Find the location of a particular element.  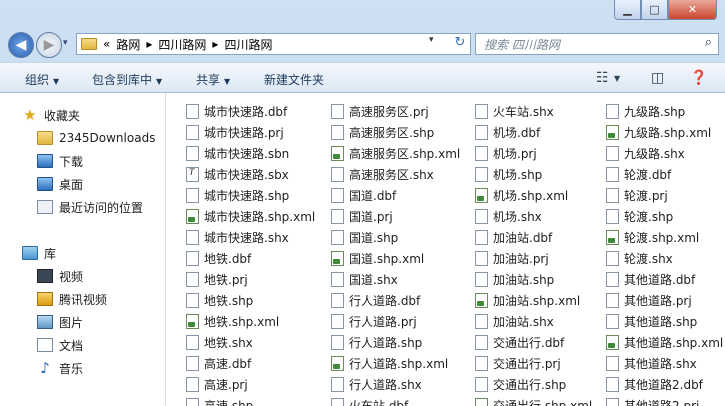

file-item: 加油站.shx is located at coordinates (514, 321).